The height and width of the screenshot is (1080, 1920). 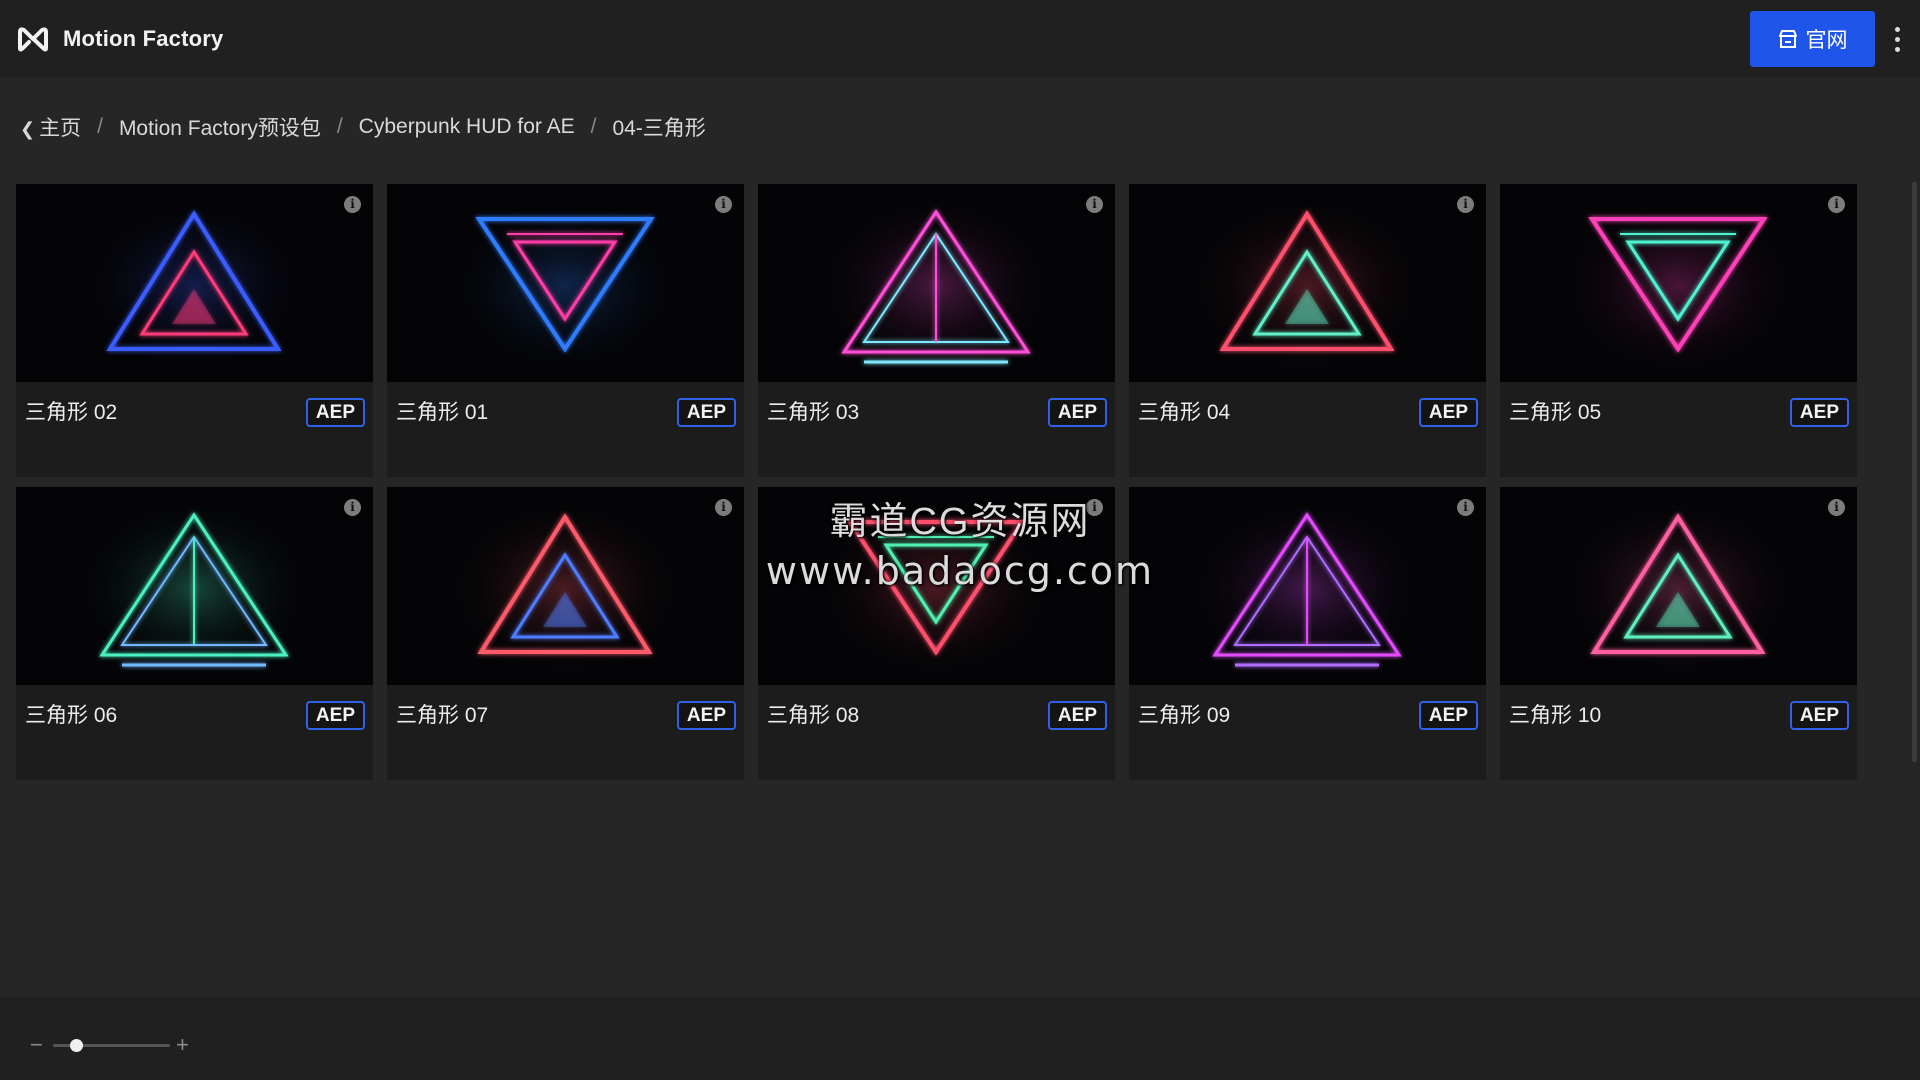 What do you see at coordinates (659, 128) in the screenshot?
I see `breadcrumb-current: 04-三角形` at bounding box center [659, 128].